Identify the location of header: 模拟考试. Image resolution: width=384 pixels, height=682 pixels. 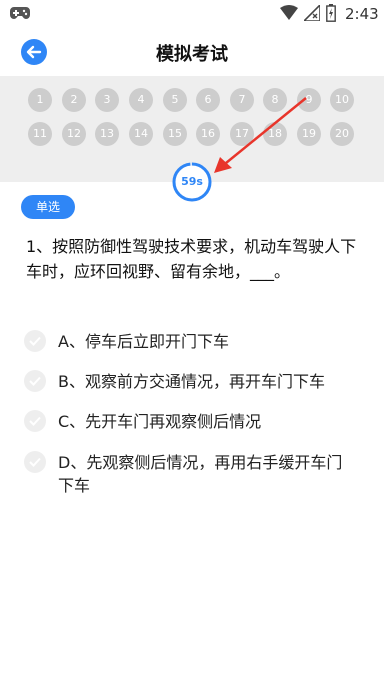
(192, 52).